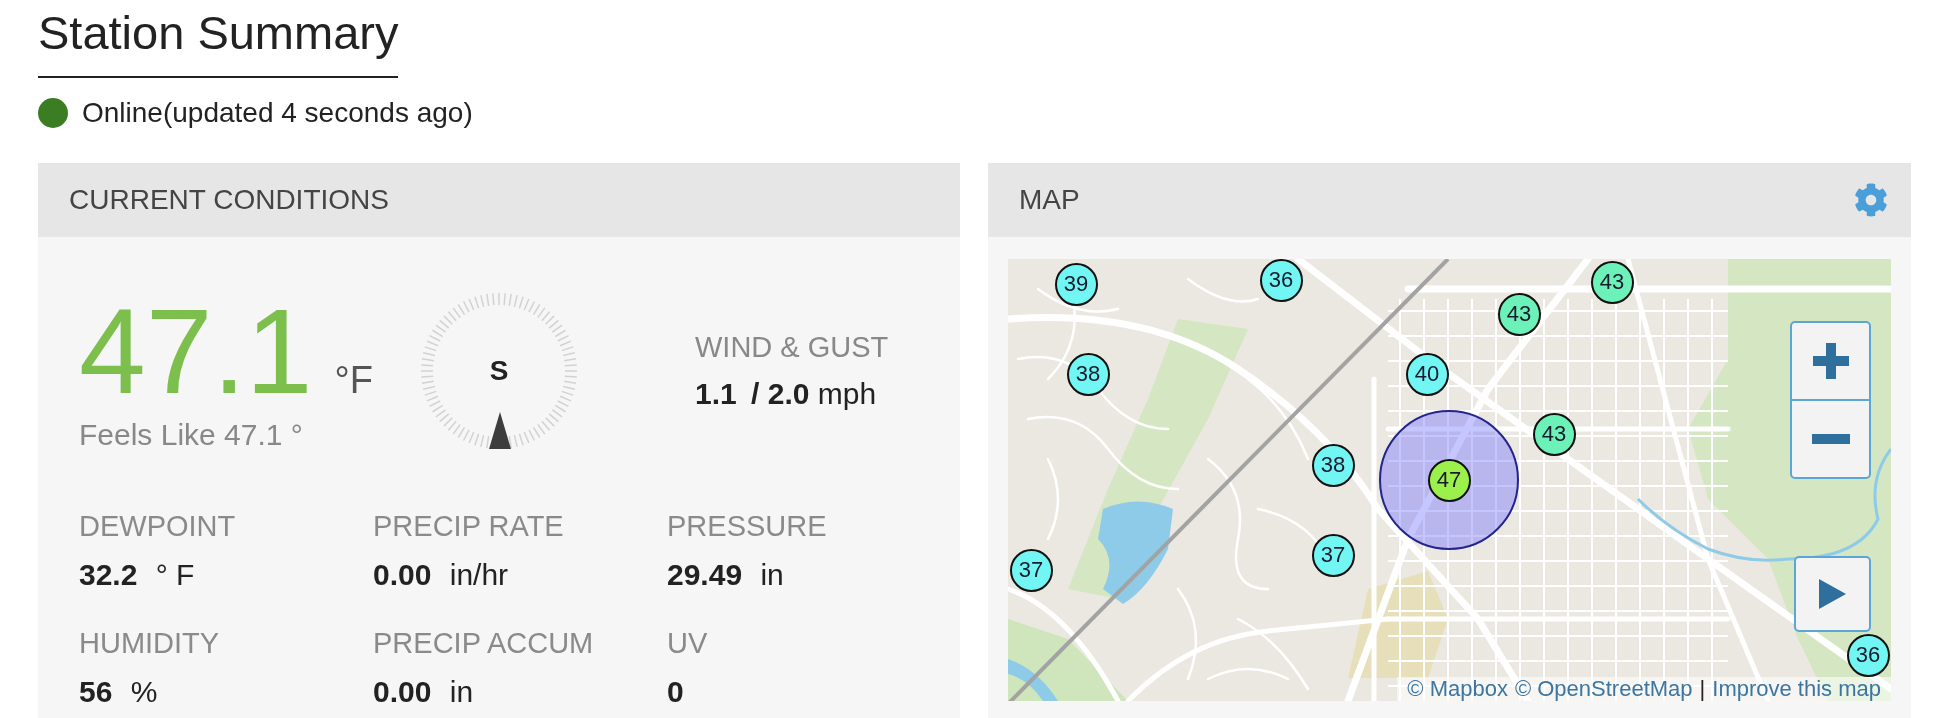 Image resolution: width=1934 pixels, height=718 pixels. Describe the element at coordinates (218, 43) in the screenshot. I see `page-title: Station Summary` at that location.